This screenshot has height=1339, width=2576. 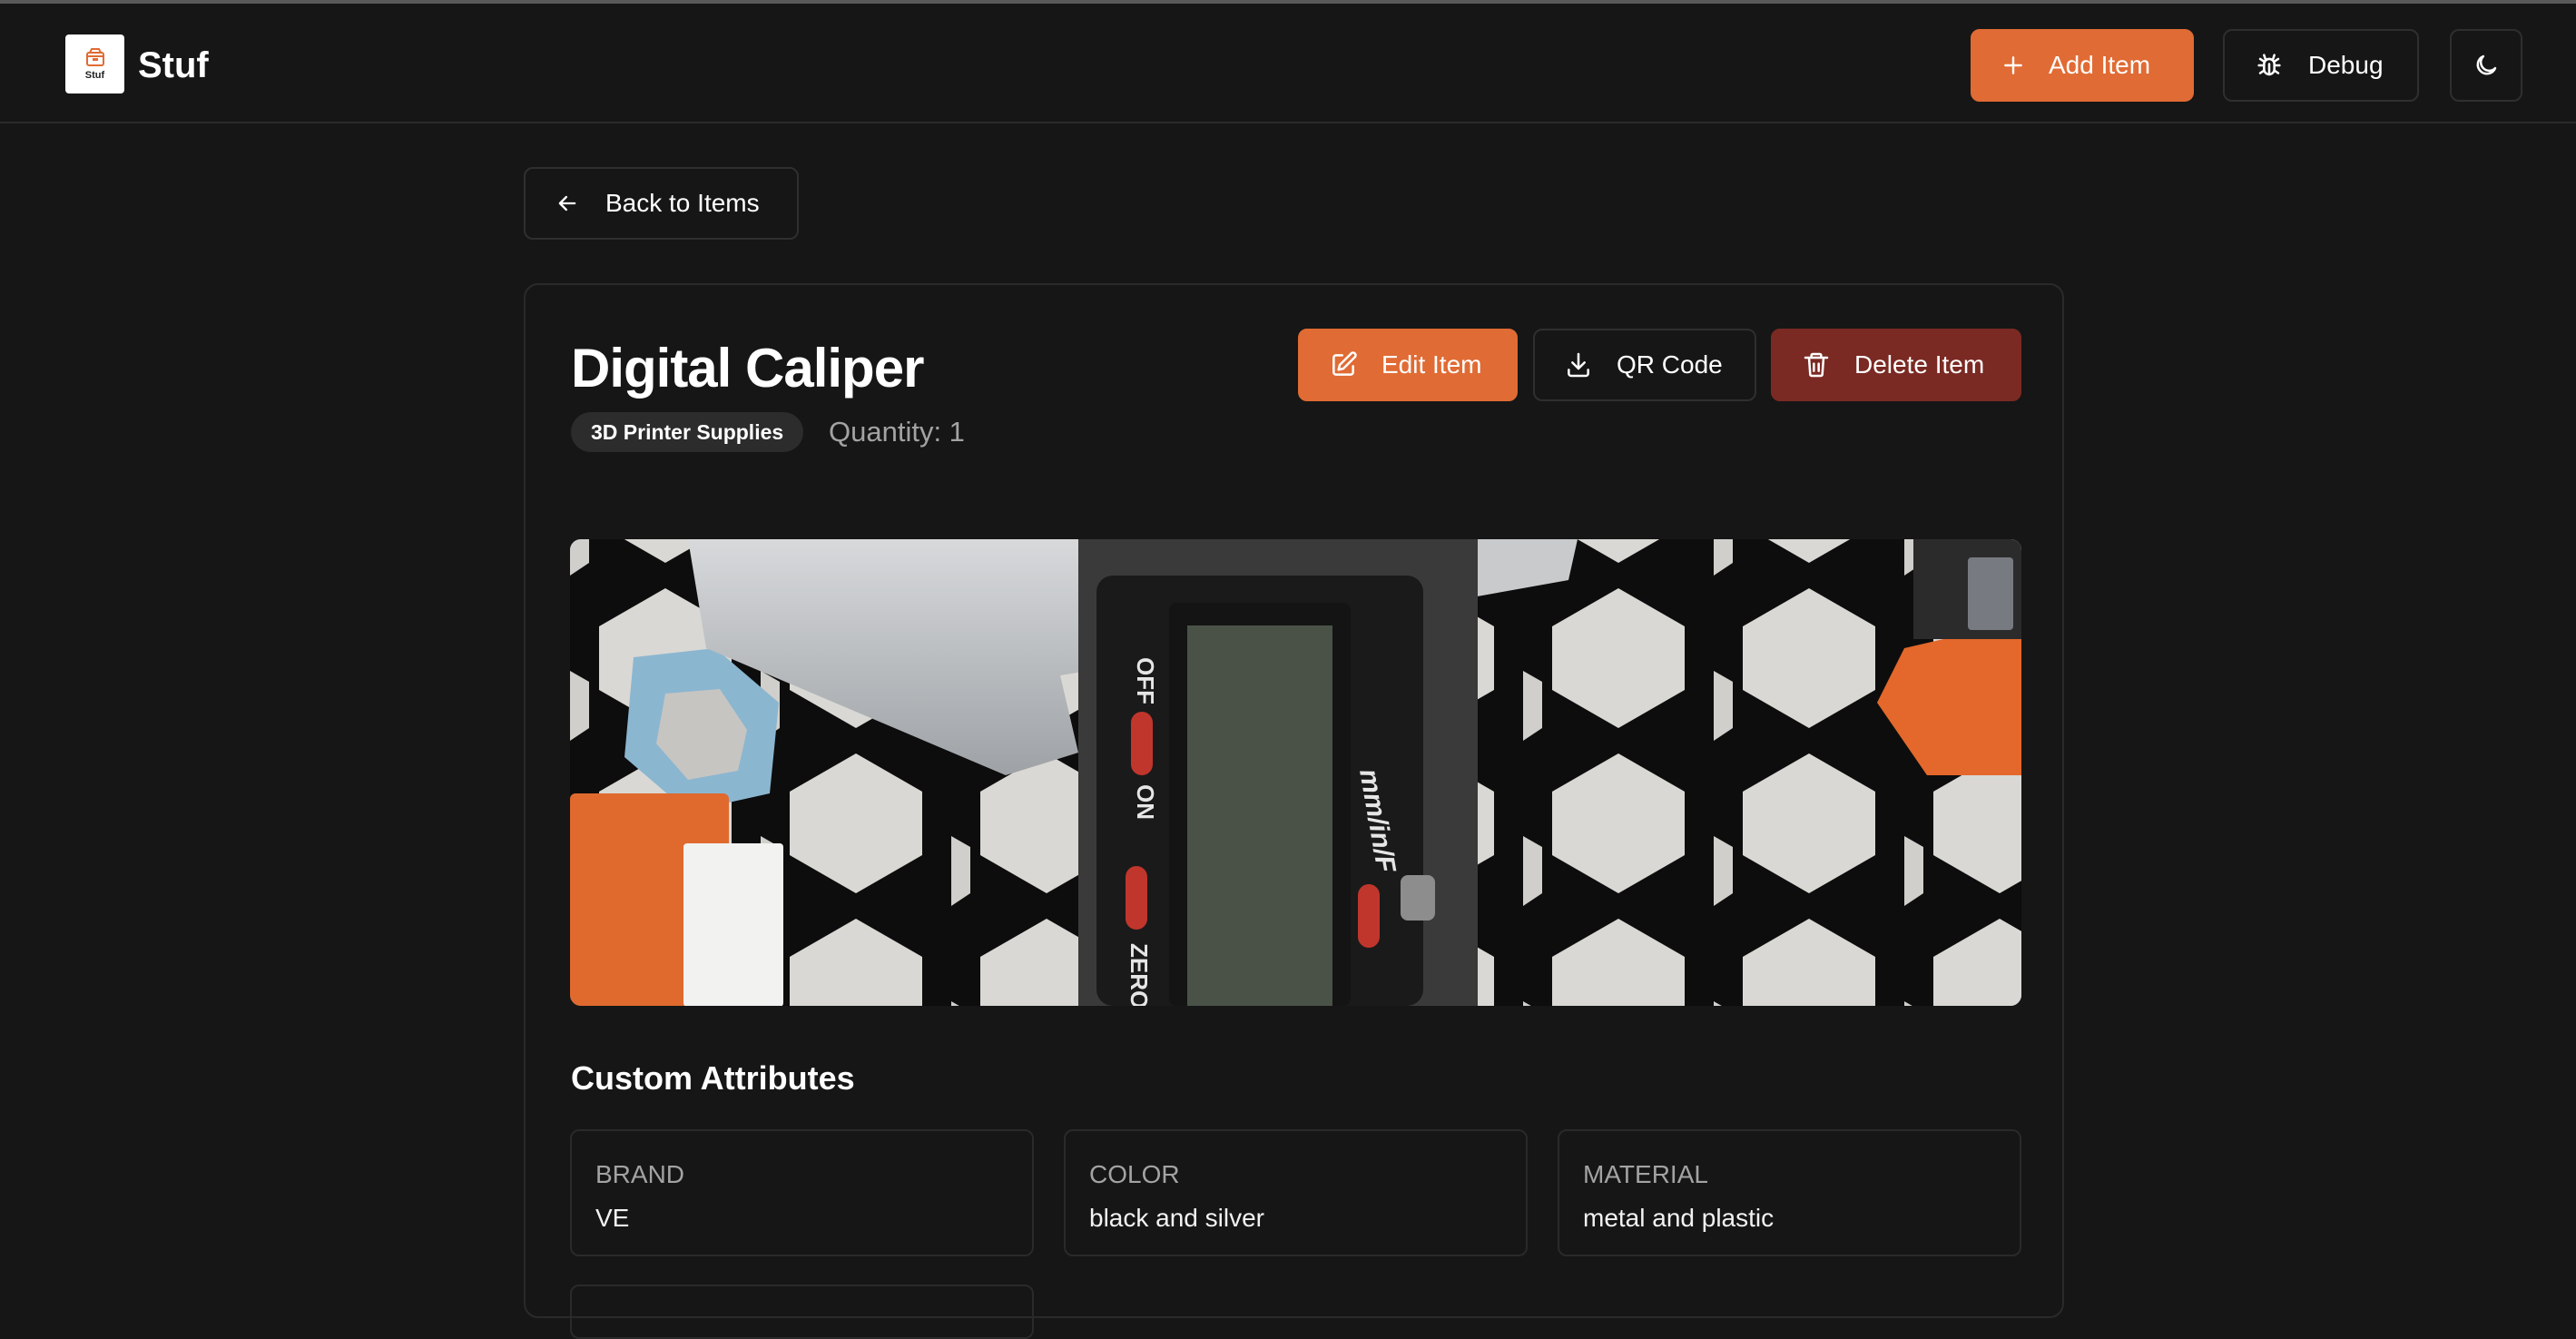 What do you see at coordinates (1645, 1174) in the screenshot?
I see `attribute-key: MATERIAL` at bounding box center [1645, 1174].